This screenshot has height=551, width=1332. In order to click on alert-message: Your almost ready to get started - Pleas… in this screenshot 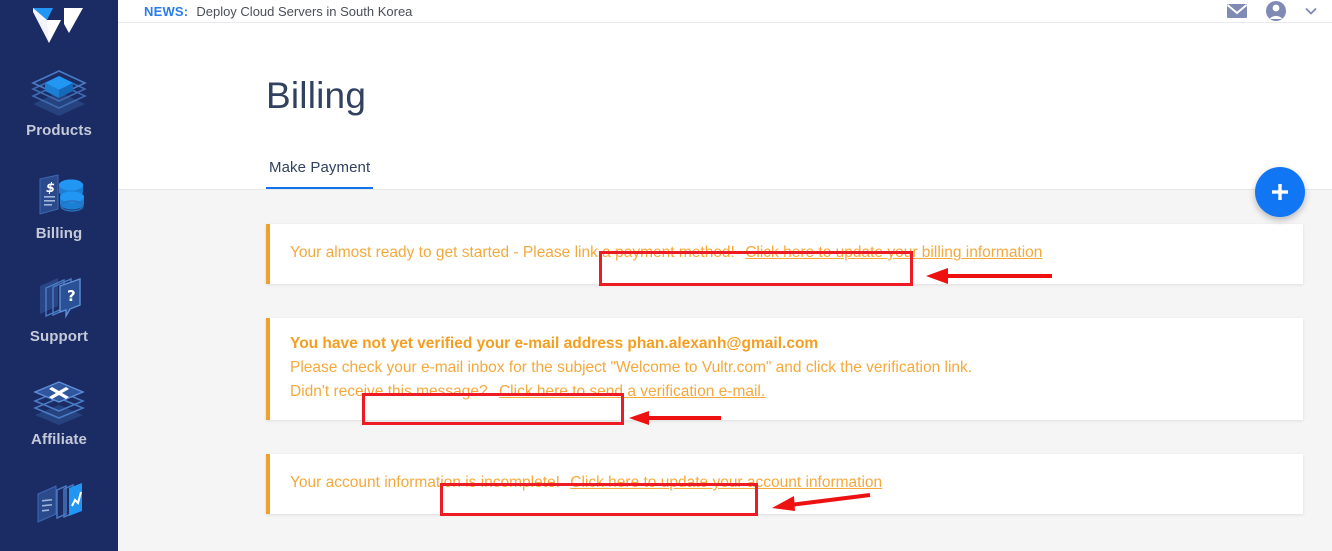, I will do `click(512, 252)`.